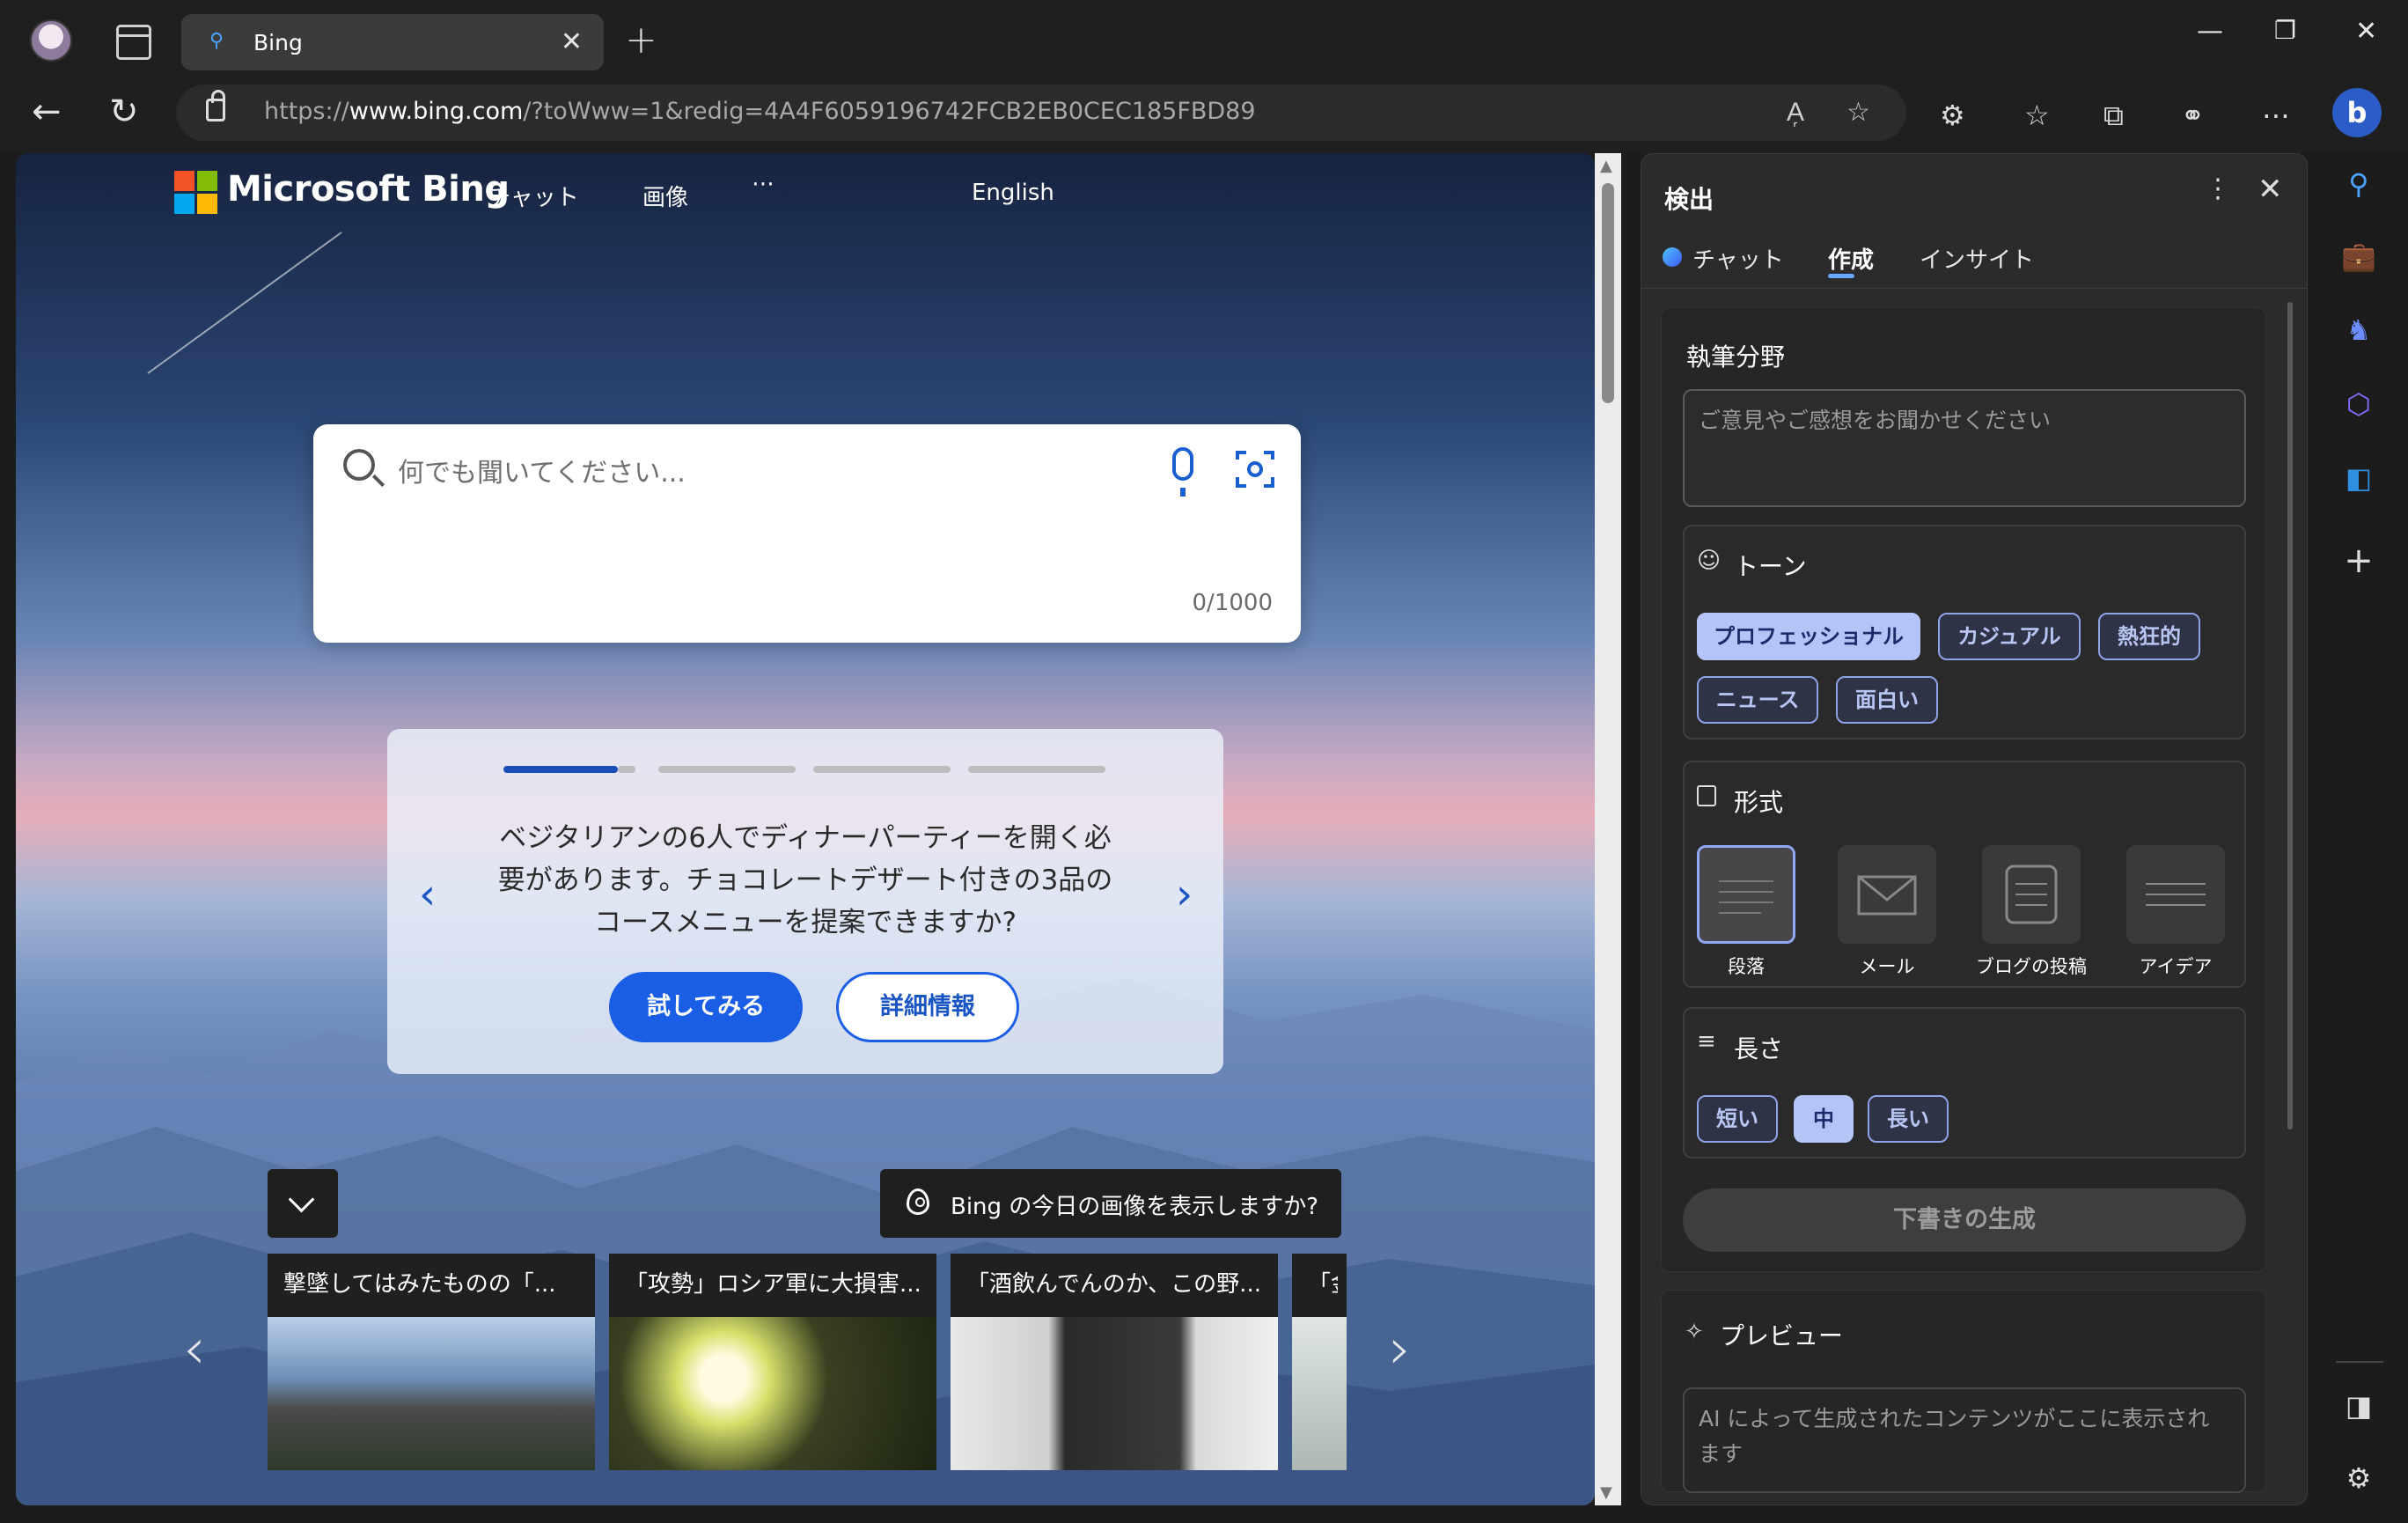 This screenshot has width=2408, height=1523. What do you see at coordinates (927, 1007) in the screenshot?
I see `learn-more-button: 詳細情報` at bounding box center [927, 1007].